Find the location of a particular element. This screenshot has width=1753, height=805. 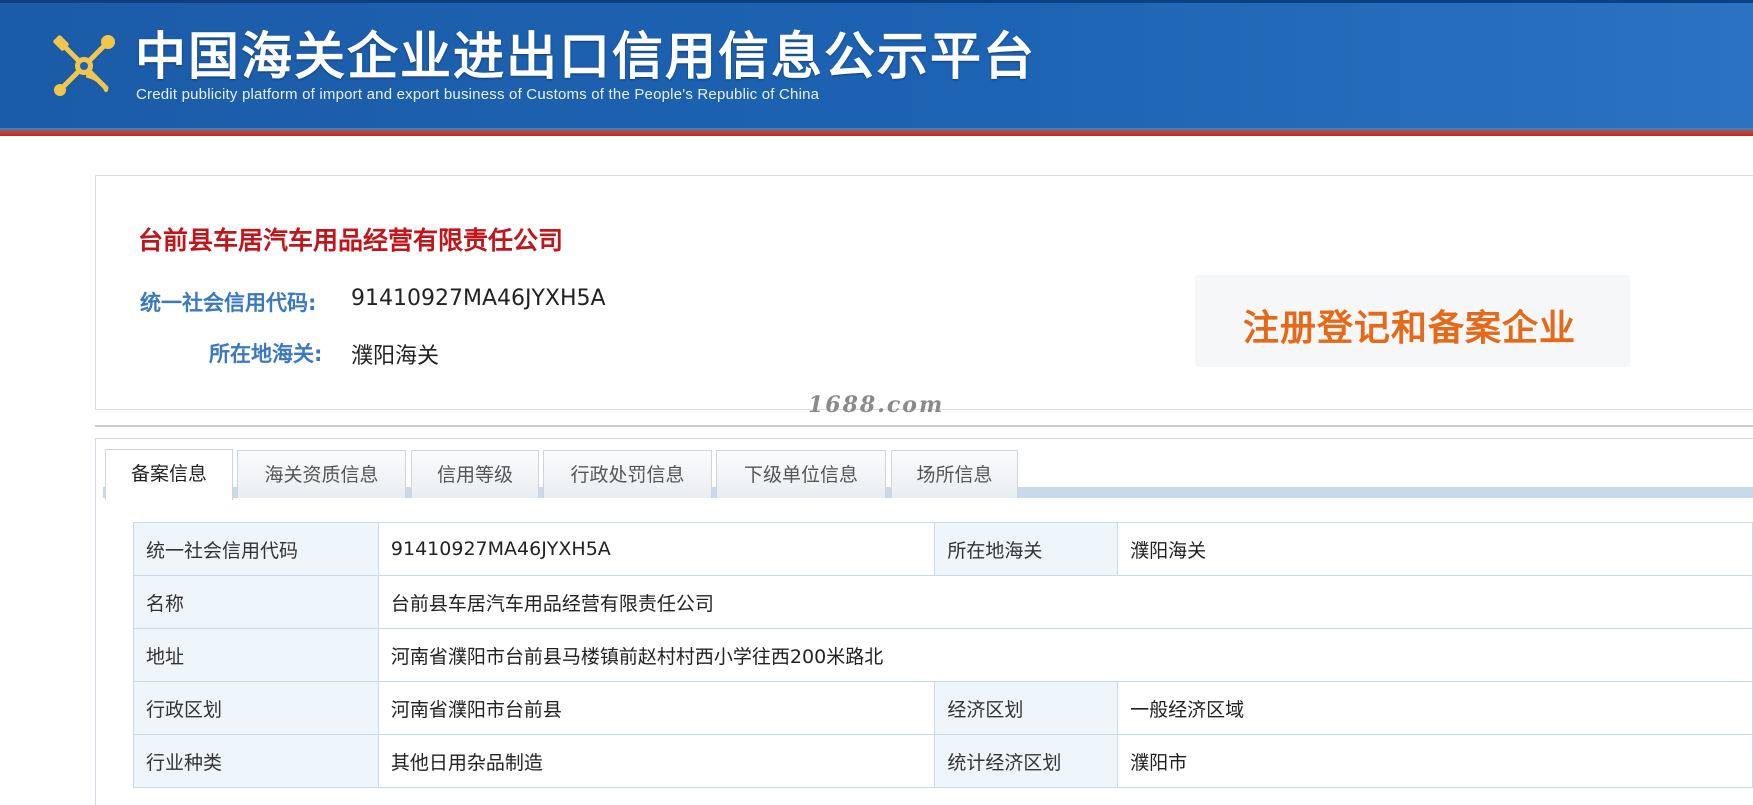

credit-code-label: 统一社会信用代码: is located at coordinates (228, 303).